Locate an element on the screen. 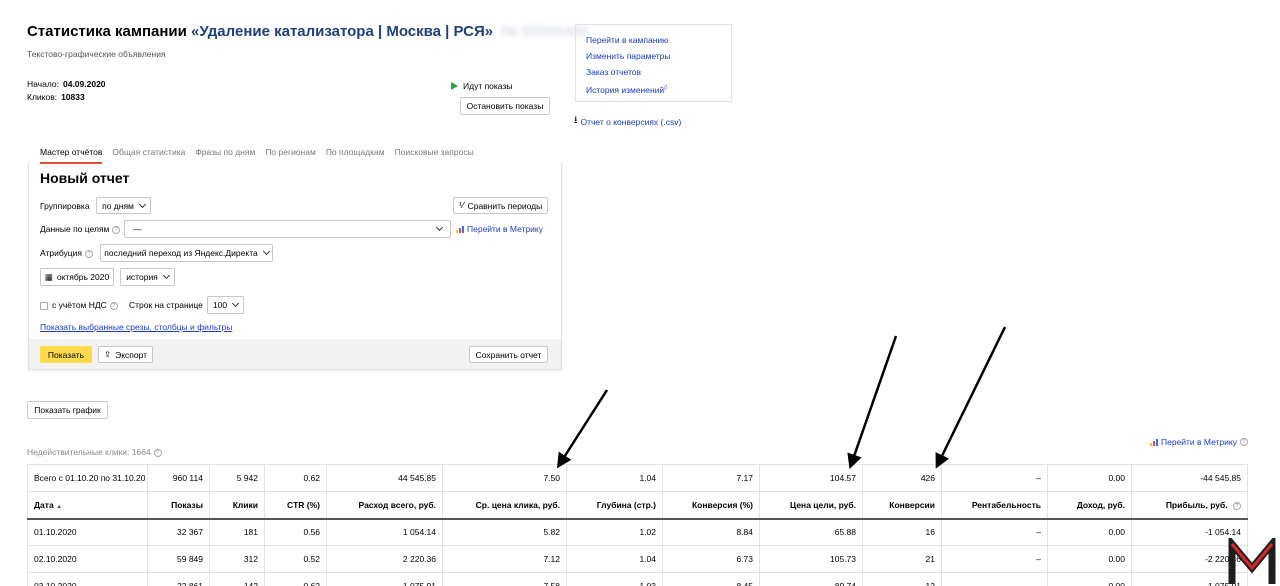 The height and width of the screenshot is (586, 1280). annotation-arrows is located at coordinates (781, 398).